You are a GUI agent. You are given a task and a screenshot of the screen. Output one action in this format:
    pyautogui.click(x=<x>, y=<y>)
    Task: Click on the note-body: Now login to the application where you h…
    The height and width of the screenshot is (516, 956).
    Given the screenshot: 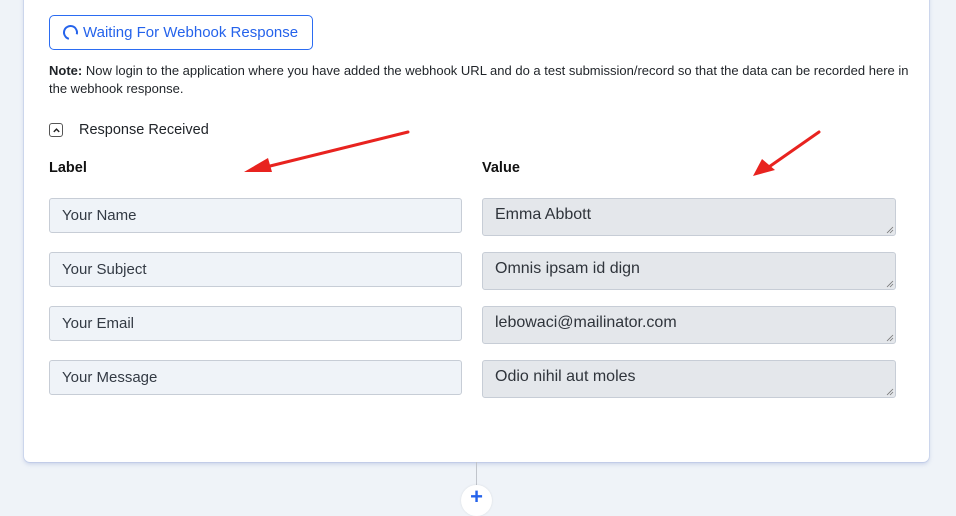 What is the action you would take?
    pyautogui.click(x=479, y=79)
    